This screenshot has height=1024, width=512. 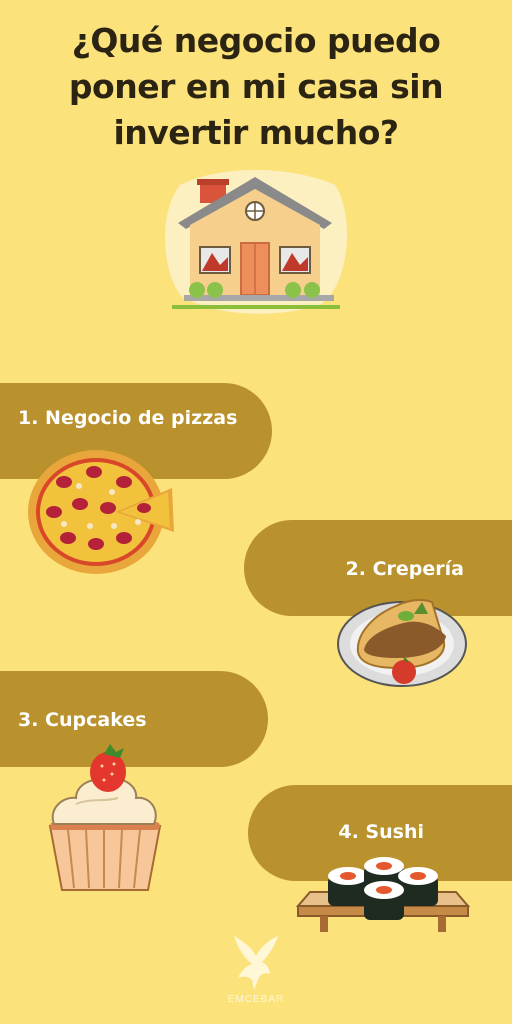 I want to click on sushi-icon, so click(x=383, y=894).